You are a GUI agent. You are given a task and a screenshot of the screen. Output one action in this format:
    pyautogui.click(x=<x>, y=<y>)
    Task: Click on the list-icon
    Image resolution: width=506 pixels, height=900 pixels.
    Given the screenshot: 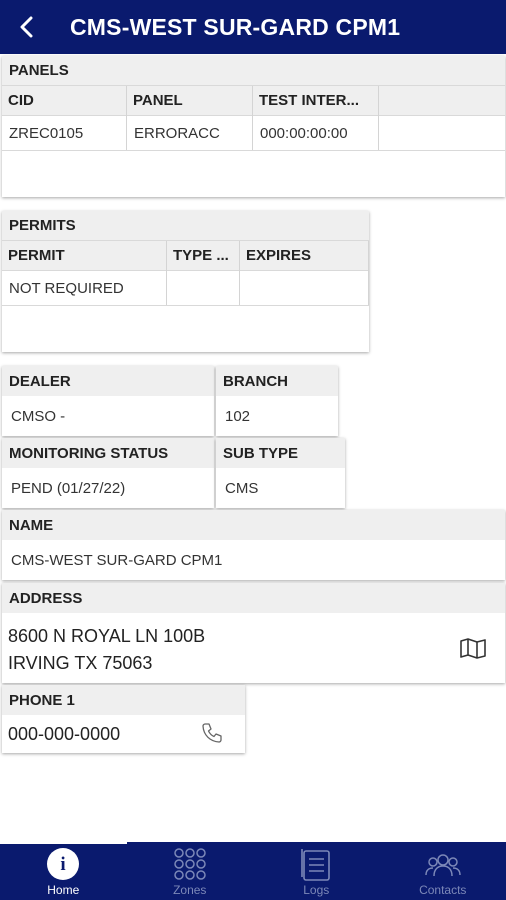 What is the action you would take?
    pyautogui.click(x=316, y=864)
    